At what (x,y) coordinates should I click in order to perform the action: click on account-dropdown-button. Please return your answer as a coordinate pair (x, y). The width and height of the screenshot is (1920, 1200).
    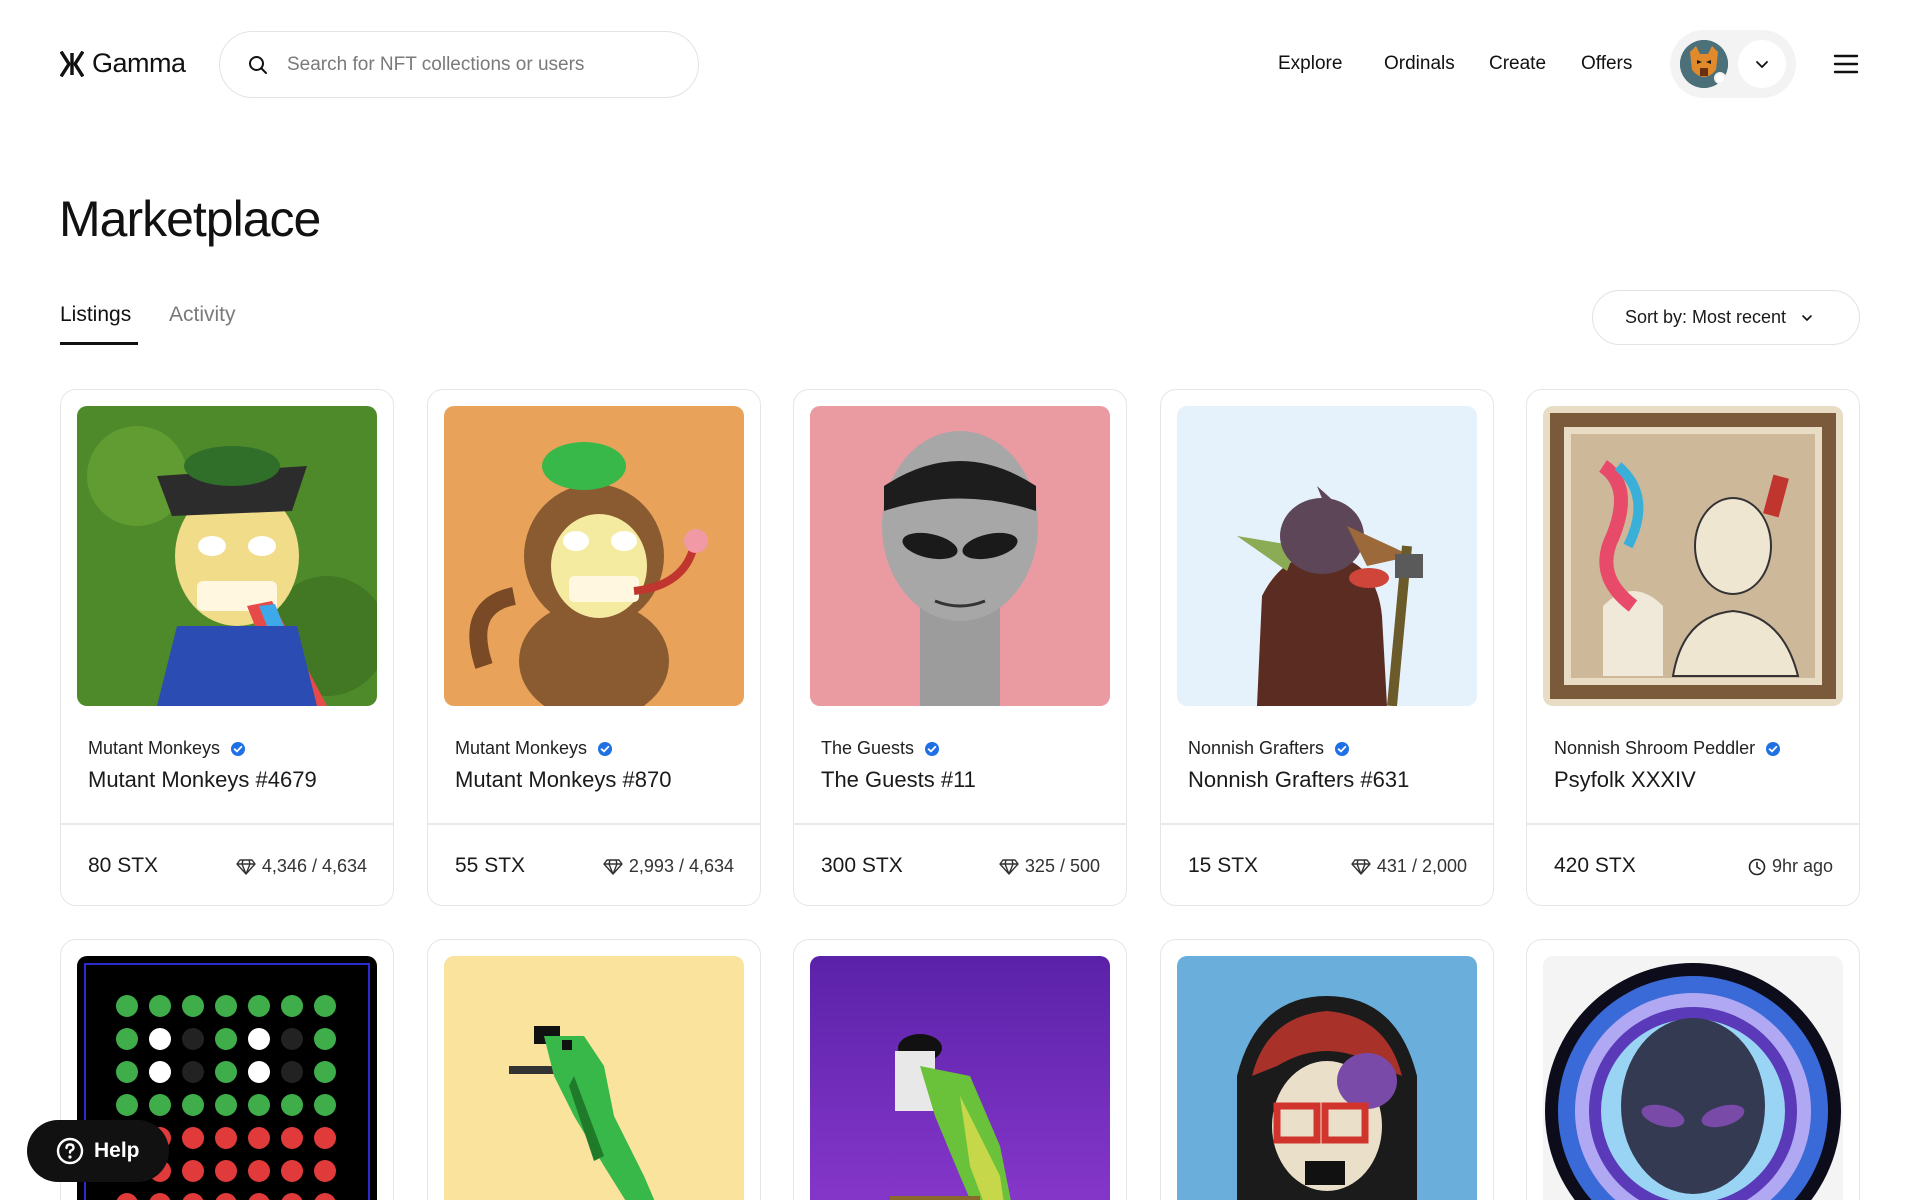
    Looking at the image, I should click on (1762, 64).